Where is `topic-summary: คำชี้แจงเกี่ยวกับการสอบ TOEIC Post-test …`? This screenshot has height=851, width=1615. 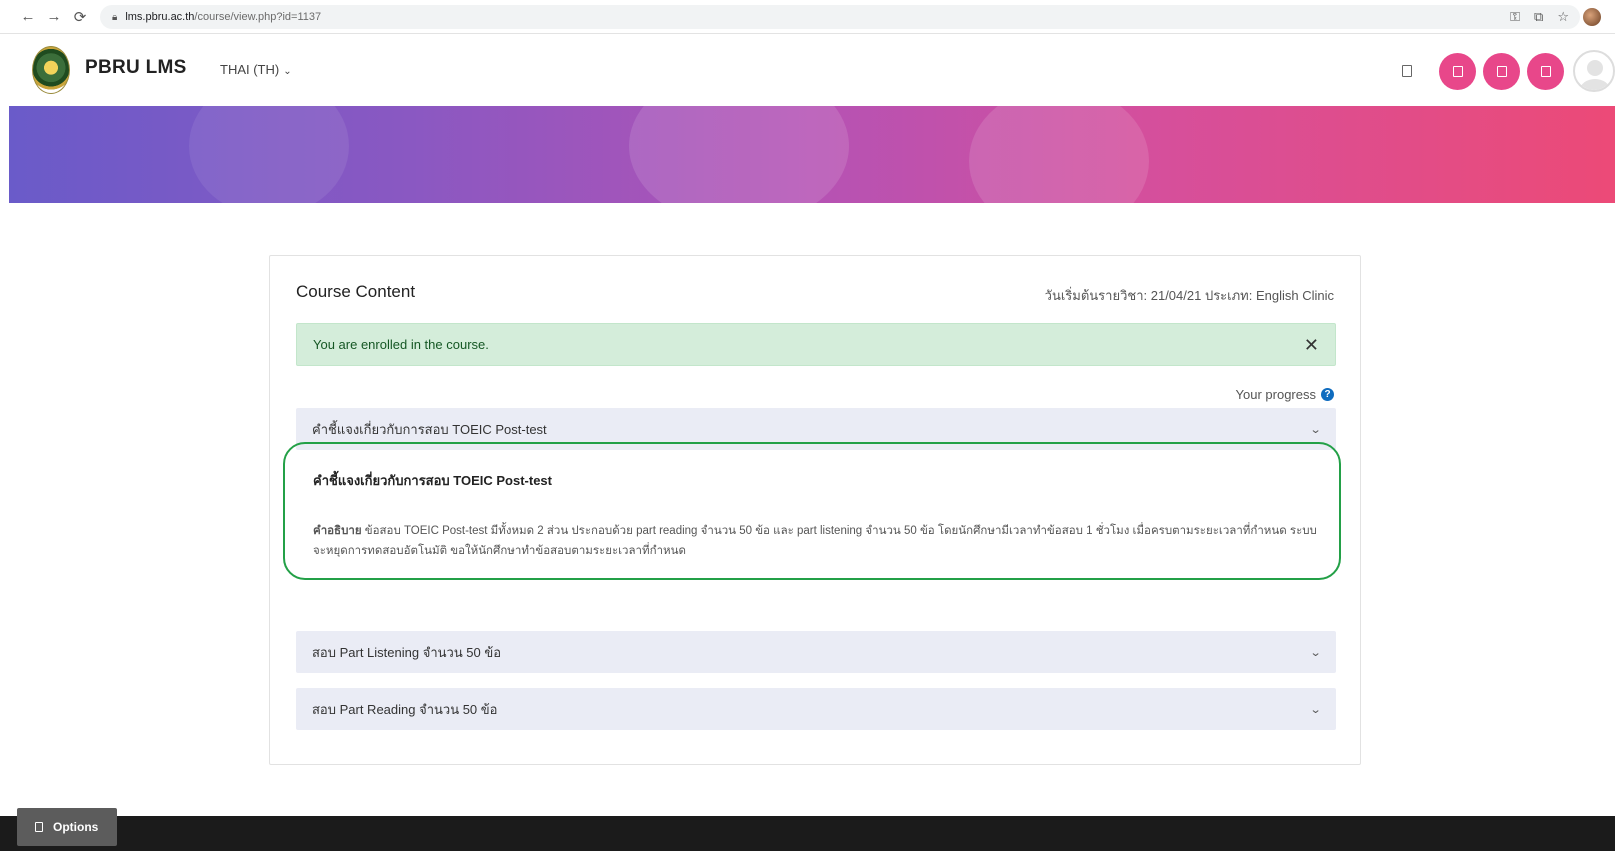
topic-summary: คำชี้แจงเกี่ยวกับการสอบ TOEIC Post-test … is located at coordinates (812, 511).